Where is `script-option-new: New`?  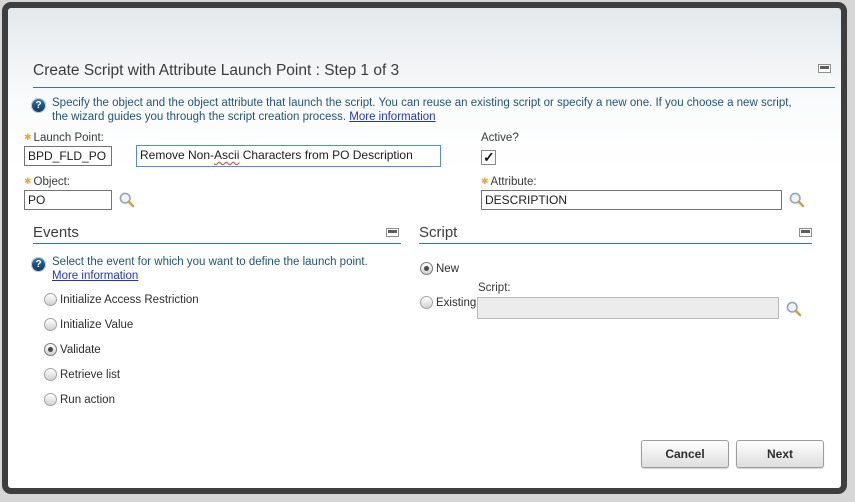
script-option-new: New is located at coordinates (439, 268).